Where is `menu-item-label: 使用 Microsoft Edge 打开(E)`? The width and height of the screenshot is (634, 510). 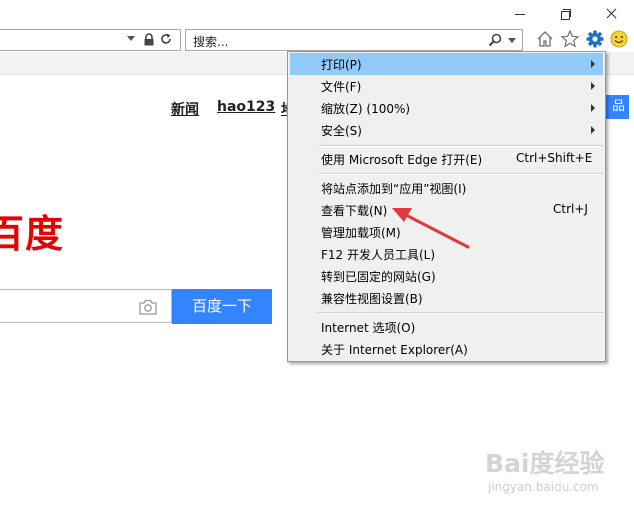
menu-item-label: 使用 Microsoft Edge 打开(E) is located at coordinates (402, 160).